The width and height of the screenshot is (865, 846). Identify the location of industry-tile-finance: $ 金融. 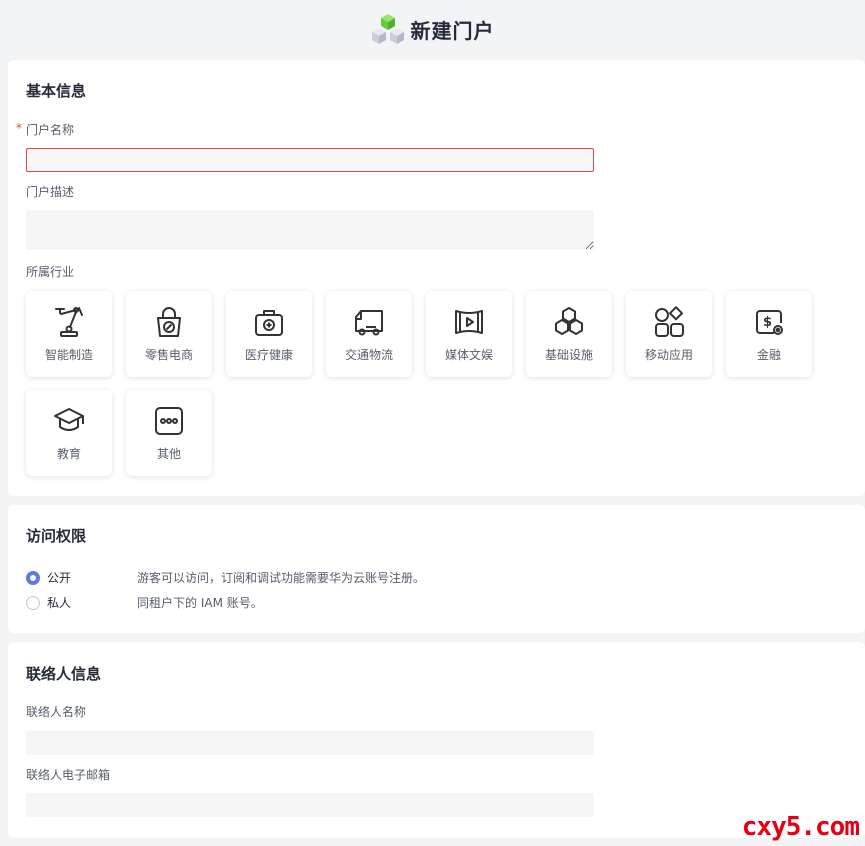
(769, 334).